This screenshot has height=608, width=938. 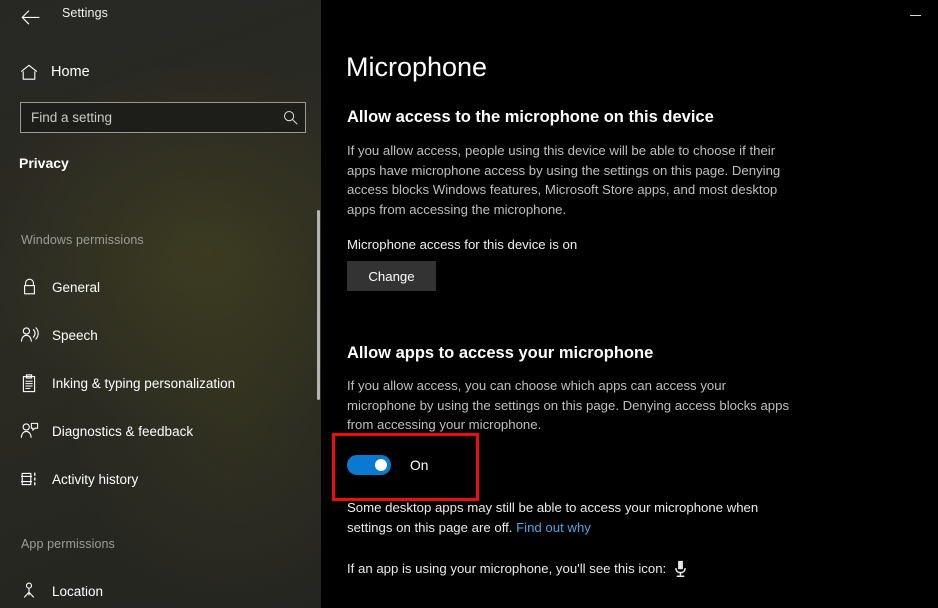 What do you see at coordinates (161, 16) in the screenshot?
I see `sidebar-titlebar: Settings` at bounding box center [161, 16].